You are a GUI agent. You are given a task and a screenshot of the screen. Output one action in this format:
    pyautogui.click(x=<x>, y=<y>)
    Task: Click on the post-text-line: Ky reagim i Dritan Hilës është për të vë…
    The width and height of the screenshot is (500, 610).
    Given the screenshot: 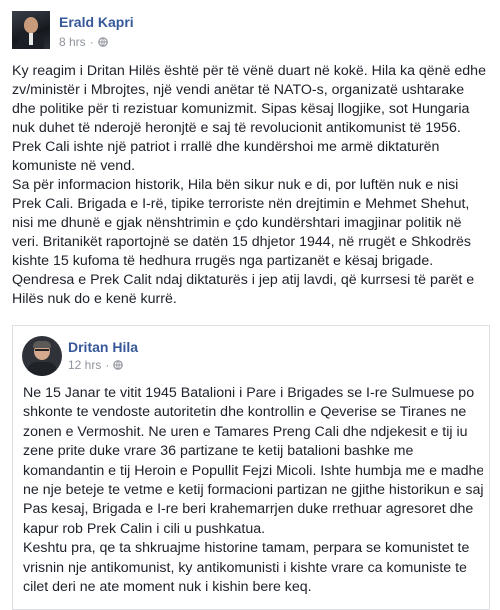 What is the action you would take?
    pyautogui.click(x=249, y=71)
    